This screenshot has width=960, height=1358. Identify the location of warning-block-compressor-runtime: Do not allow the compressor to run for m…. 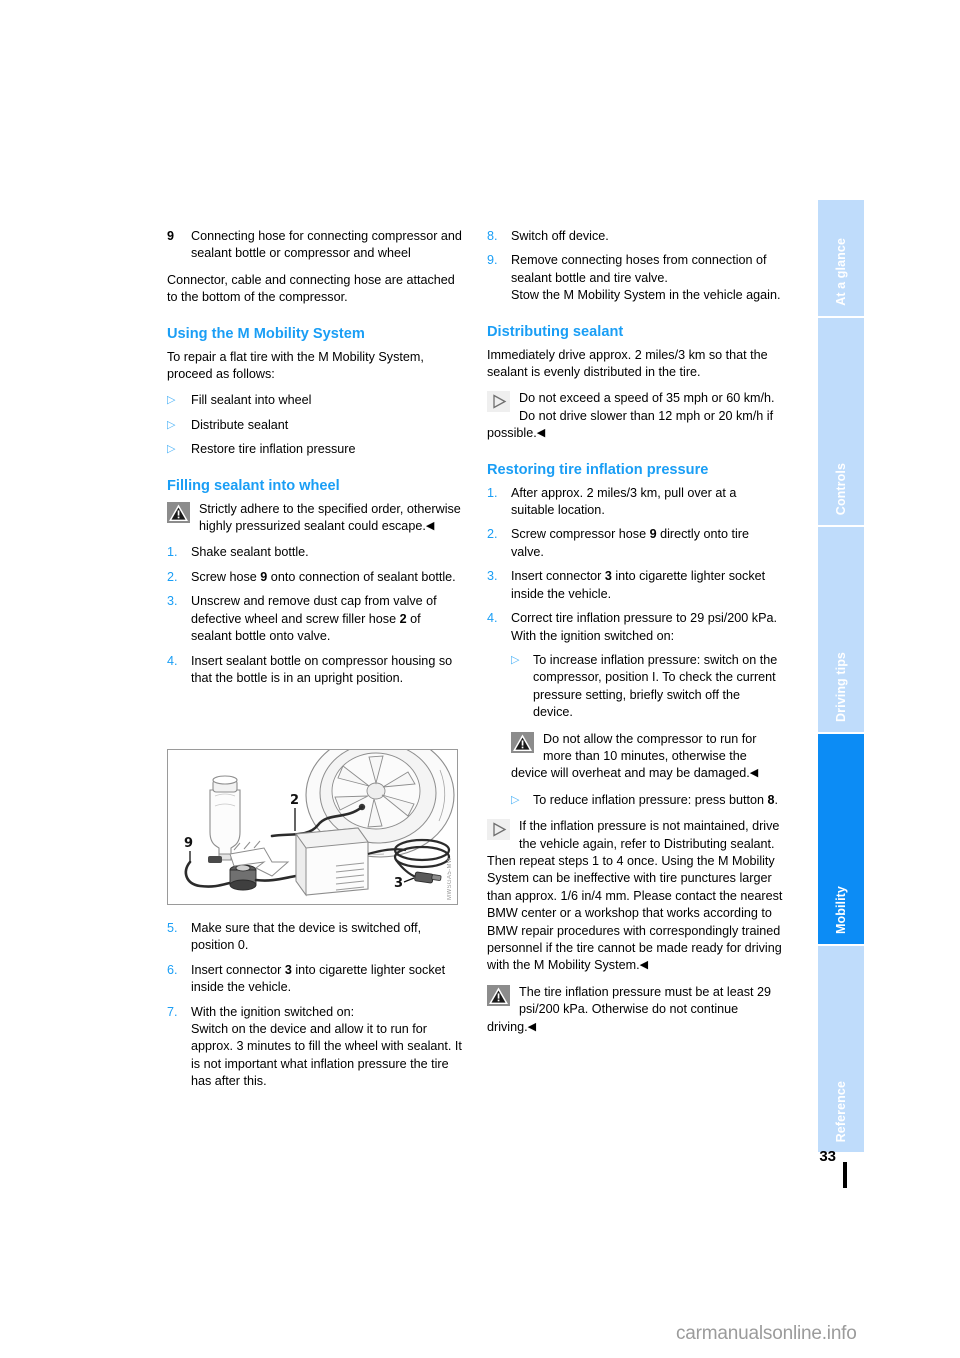
(647, 757).